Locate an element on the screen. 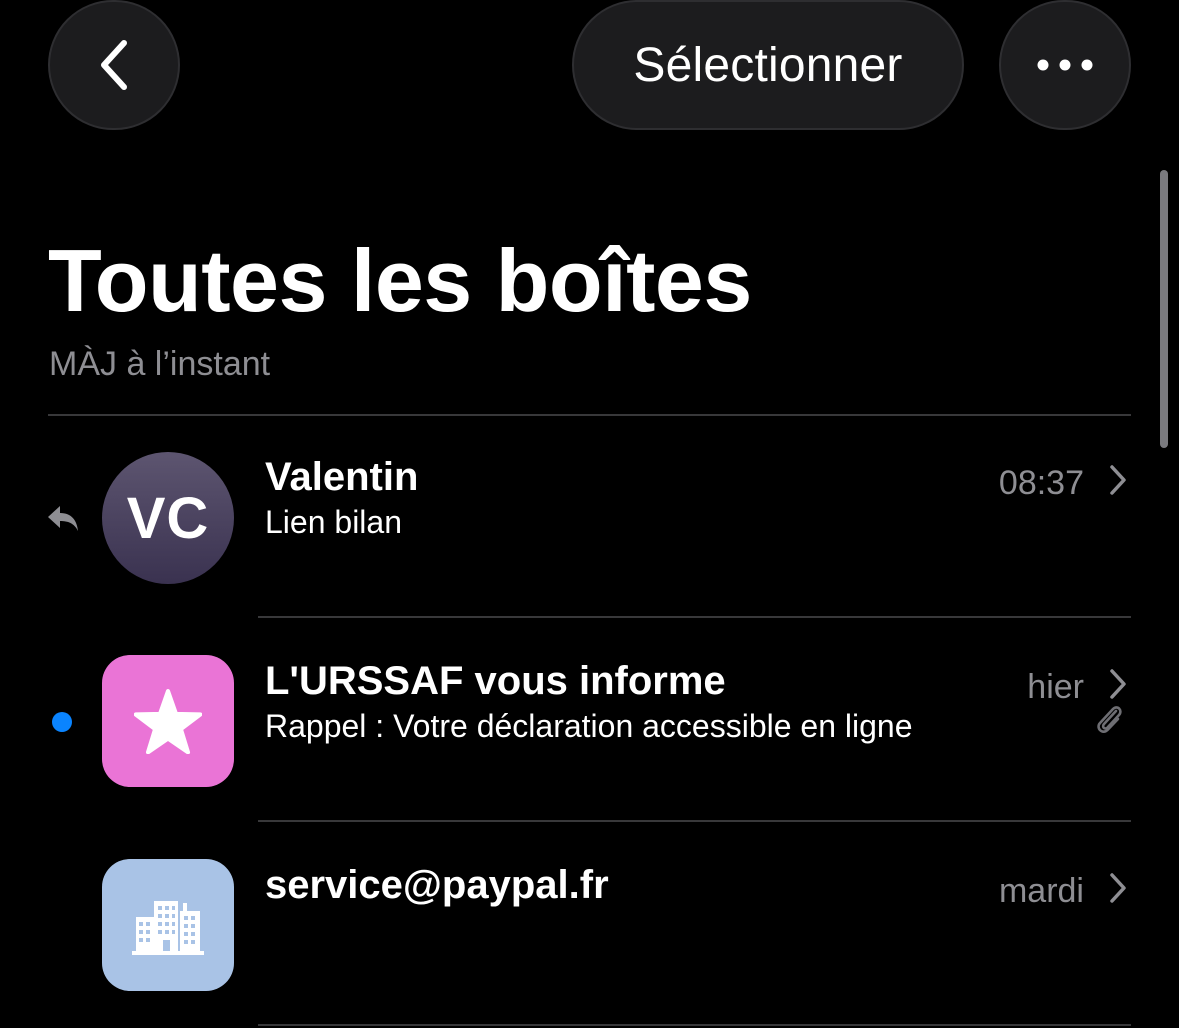 This screenshot has height=1028, width=1179. message-time: 08:37 is located at coordinates (1041, 483).